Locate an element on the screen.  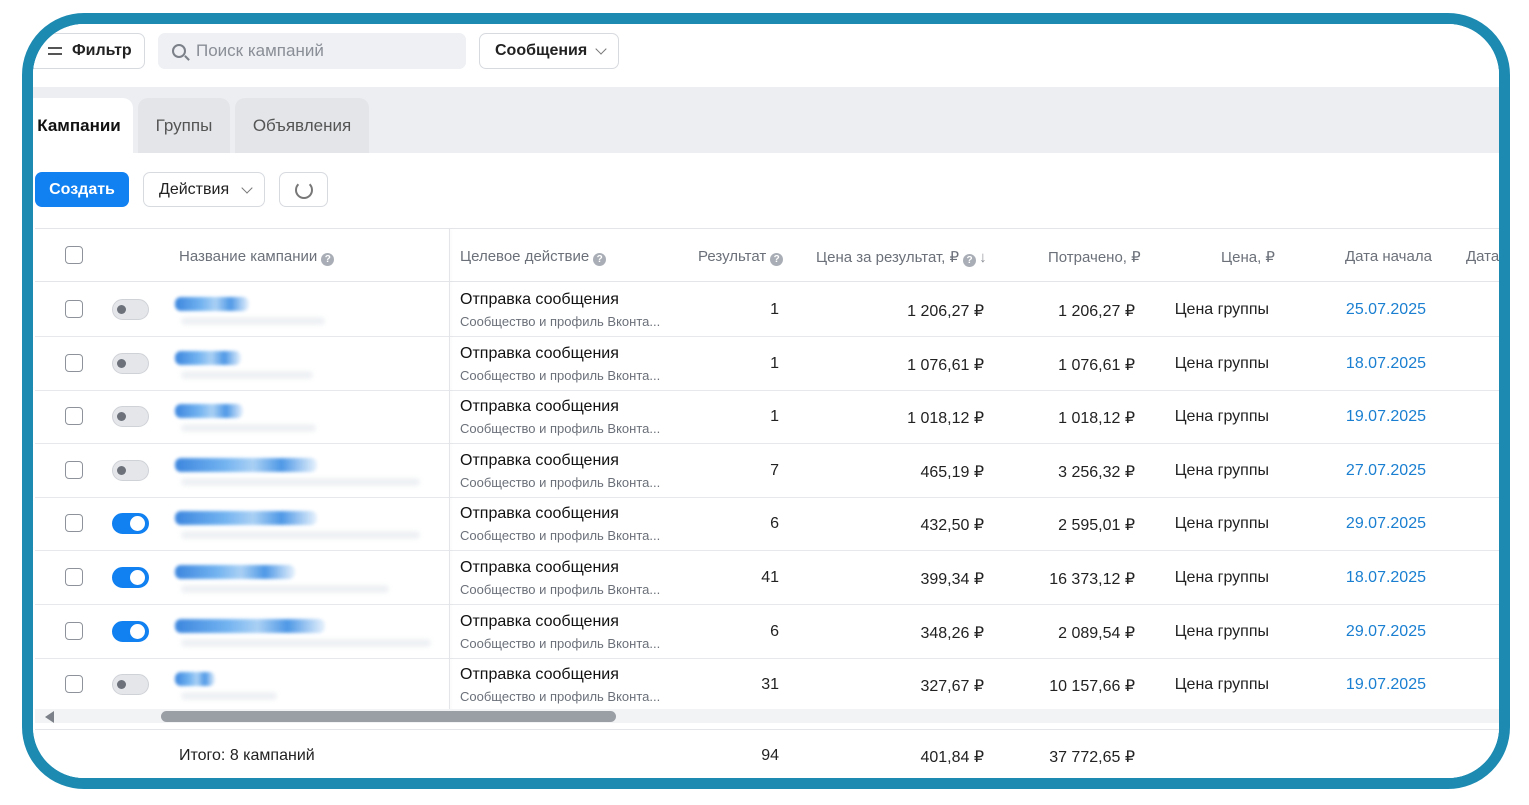
create-button: Создать is located at coordinates (82, 189).